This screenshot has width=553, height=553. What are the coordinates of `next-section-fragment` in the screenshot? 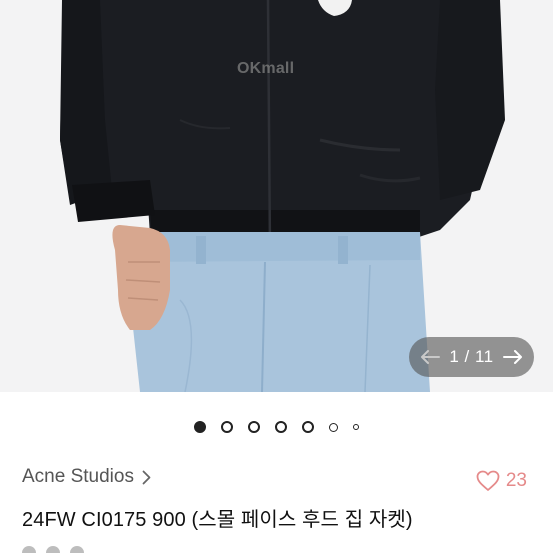 It's located at (53, 549).